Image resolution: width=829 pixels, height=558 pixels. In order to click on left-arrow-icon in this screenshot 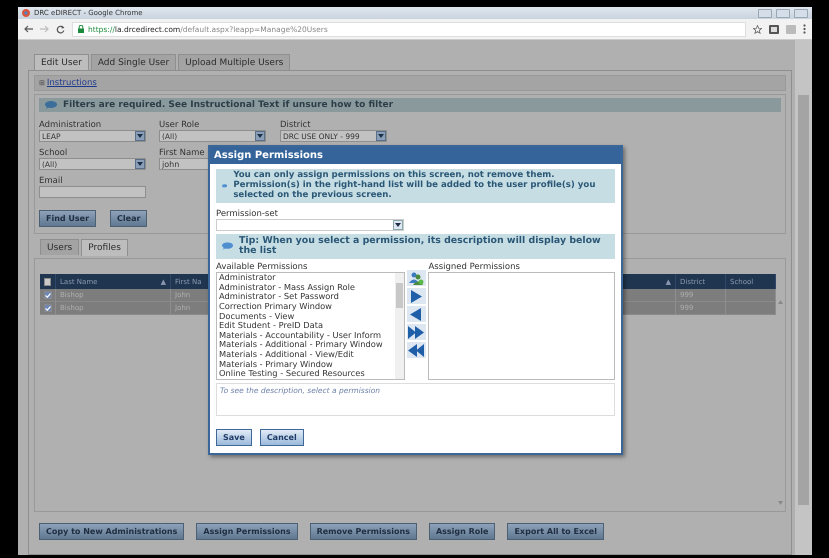, I will do `click(416, 314)`.